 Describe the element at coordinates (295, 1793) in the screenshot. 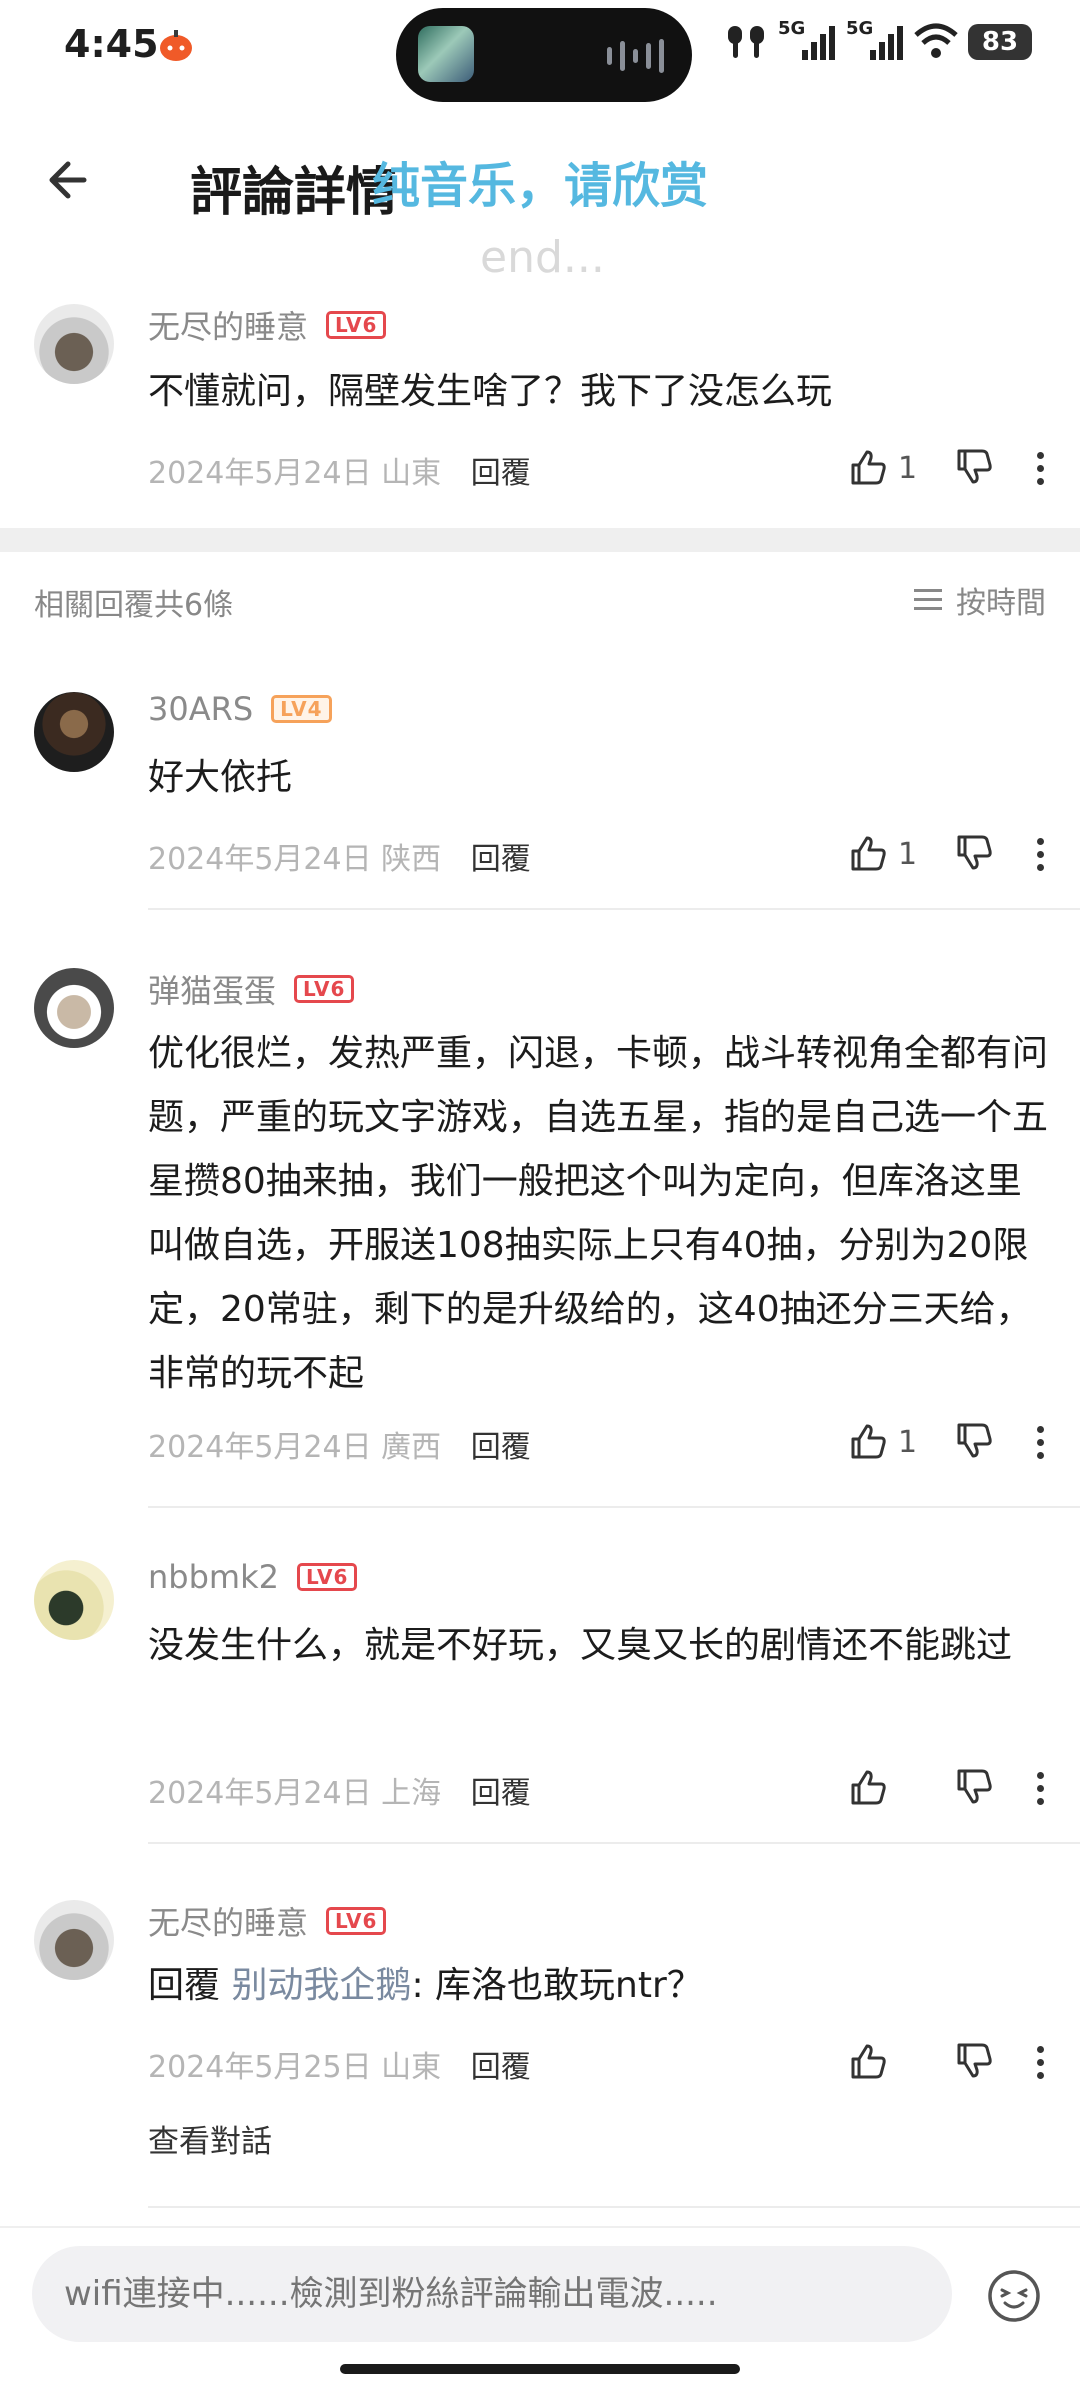

I see `comment-date-location: 2024年5月24日 上海` at that location.